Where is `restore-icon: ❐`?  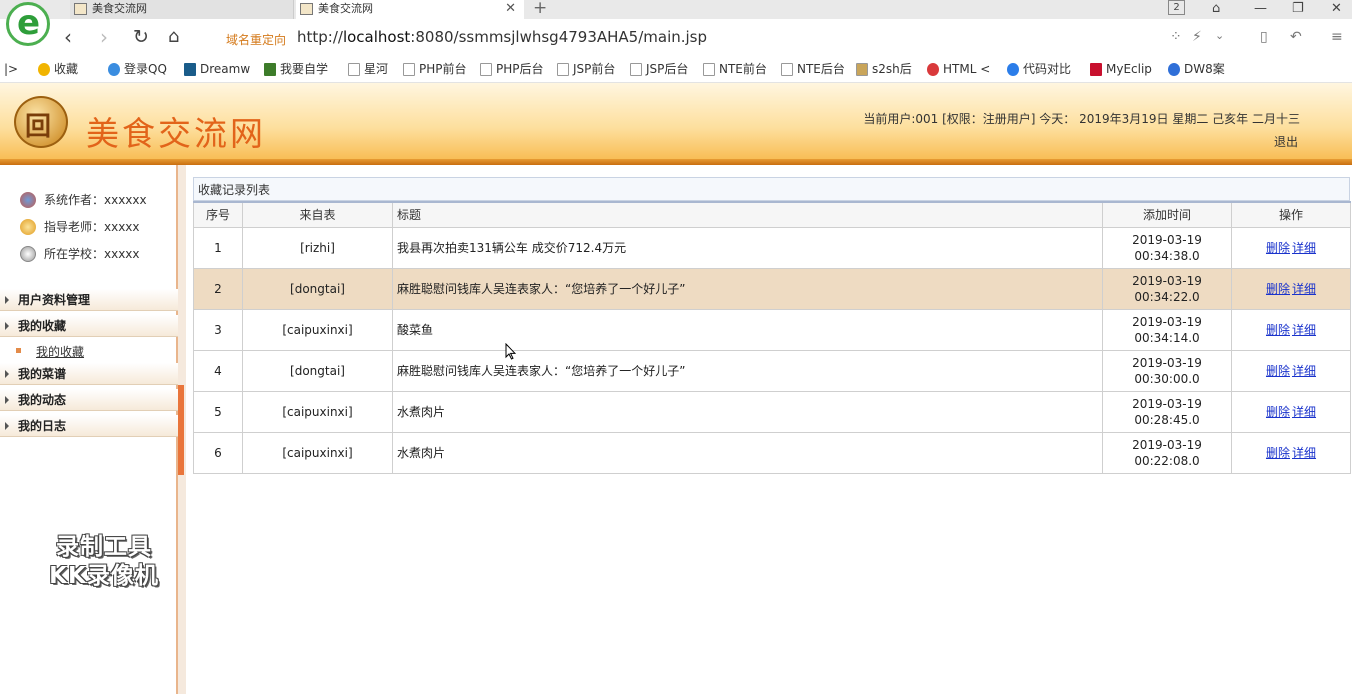
restore-icon: ❐ is located at coordinates (1298, 9).